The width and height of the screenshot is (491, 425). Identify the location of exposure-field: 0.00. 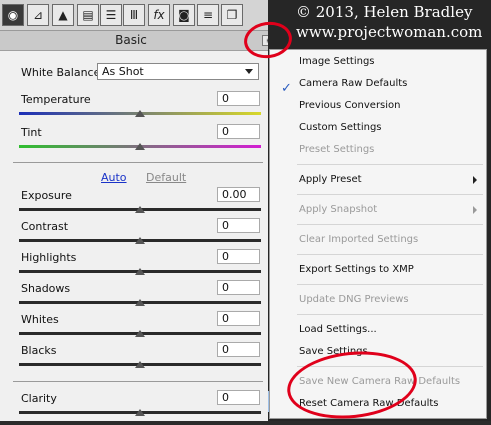
(238, 194).